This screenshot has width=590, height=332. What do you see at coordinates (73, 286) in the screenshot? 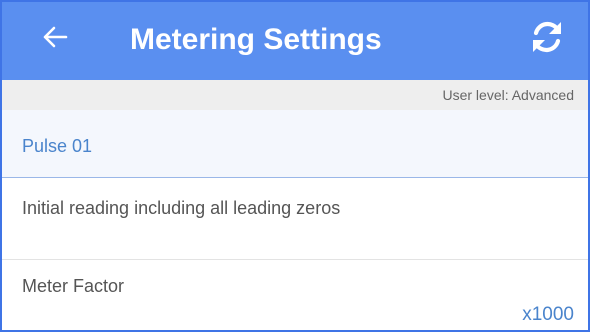
I see `meter-factor-label: Meter Factor` at bounding box center [73, 286].